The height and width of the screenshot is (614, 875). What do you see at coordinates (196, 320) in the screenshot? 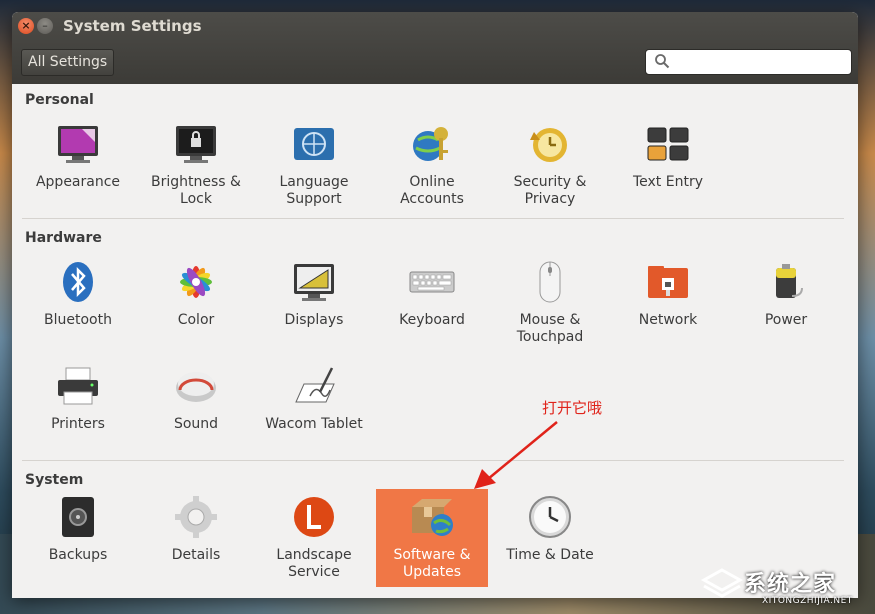
I see `settings-item-label: Color` at bounding box center [196, 320].